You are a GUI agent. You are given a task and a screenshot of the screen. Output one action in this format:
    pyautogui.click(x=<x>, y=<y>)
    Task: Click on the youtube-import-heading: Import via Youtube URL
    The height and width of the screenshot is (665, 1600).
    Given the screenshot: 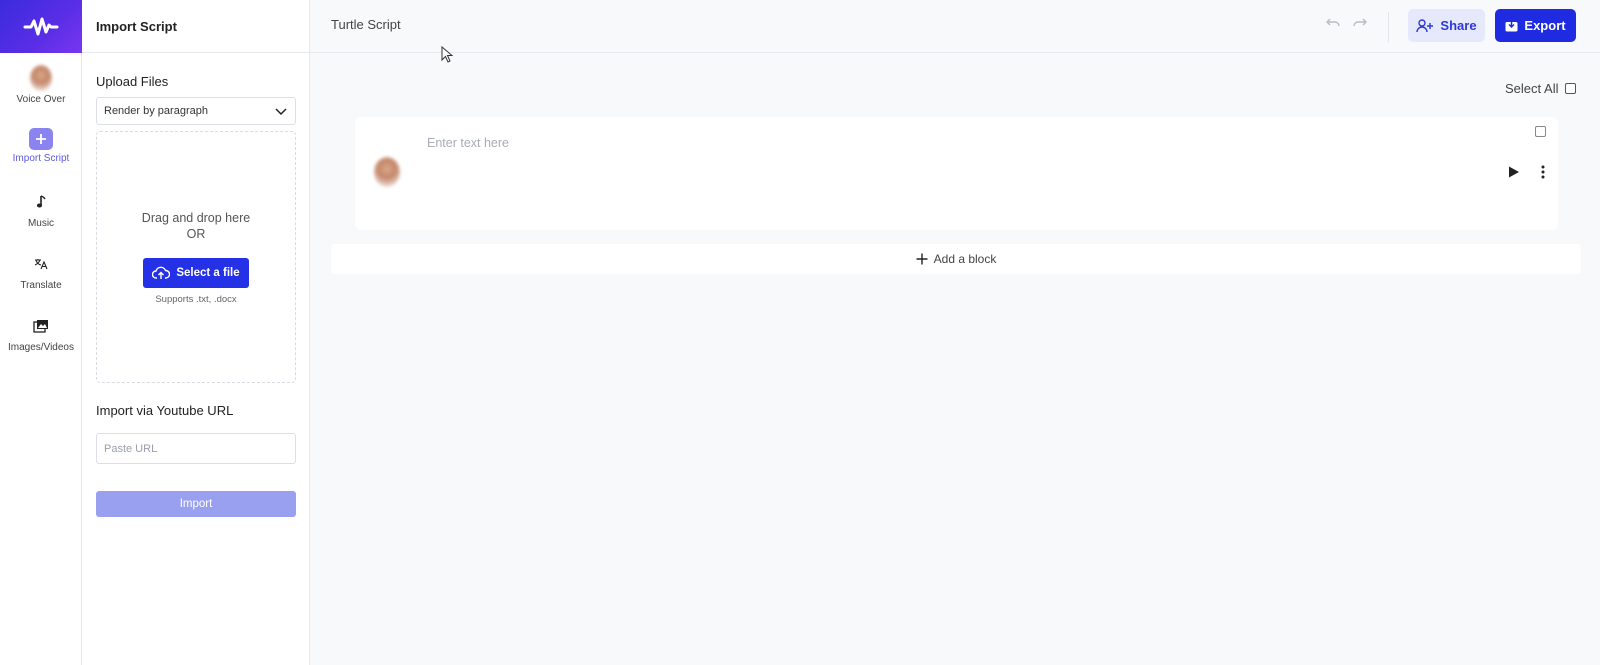 What is the action you would take?
    pyautogui.click(x=165, y=410)
    